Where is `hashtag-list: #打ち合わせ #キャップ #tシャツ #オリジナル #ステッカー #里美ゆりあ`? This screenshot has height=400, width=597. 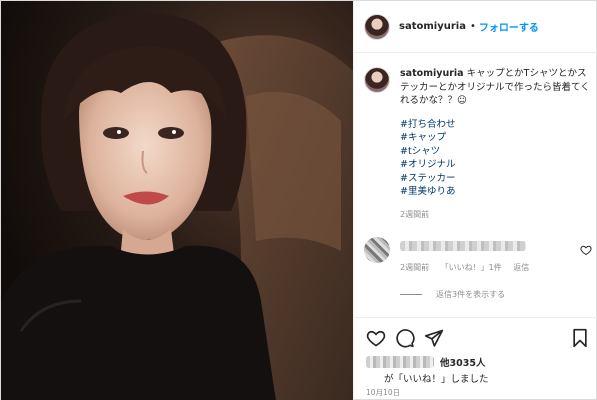
hashtag-list: #打ち合わせ #キャップ #tシャツ #オリジナル #ステッカー #里美ゆりあ is located at coordinates (496, 158).